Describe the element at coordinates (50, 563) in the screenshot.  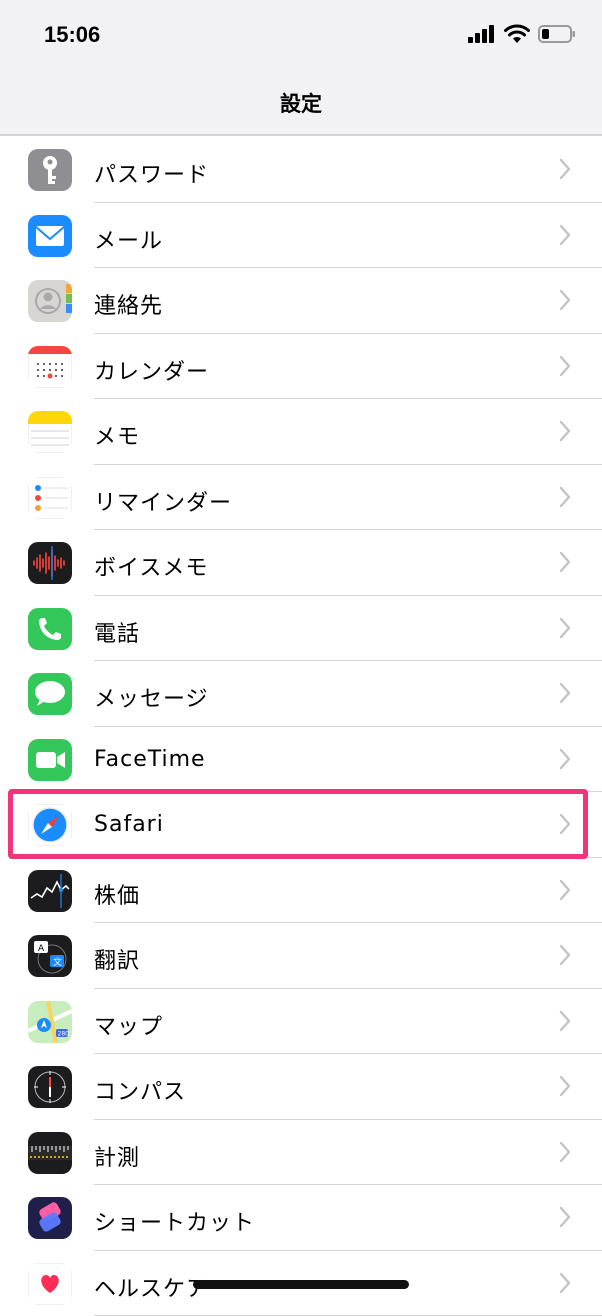
I see `voice-memo-icon` at that location.